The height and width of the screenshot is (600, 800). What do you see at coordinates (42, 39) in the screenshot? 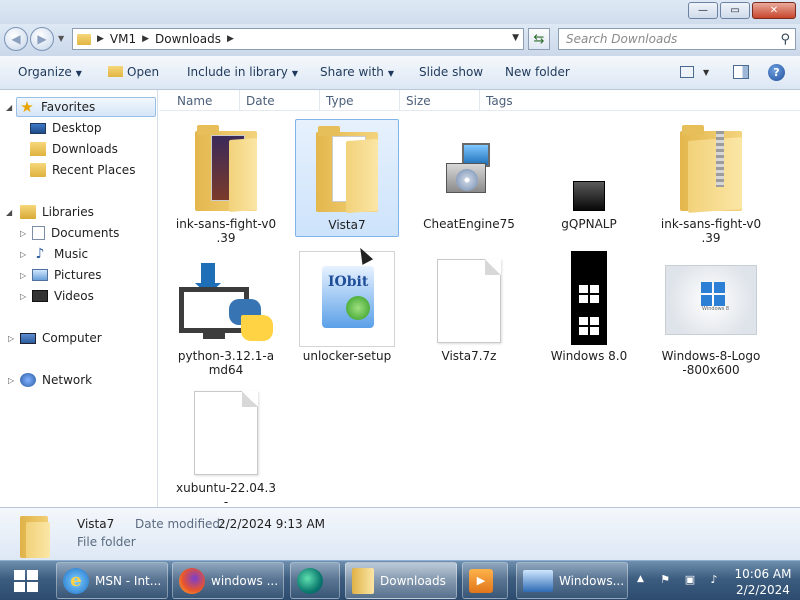
I see `forward-button: ▶` at bounding box center [42, 39].